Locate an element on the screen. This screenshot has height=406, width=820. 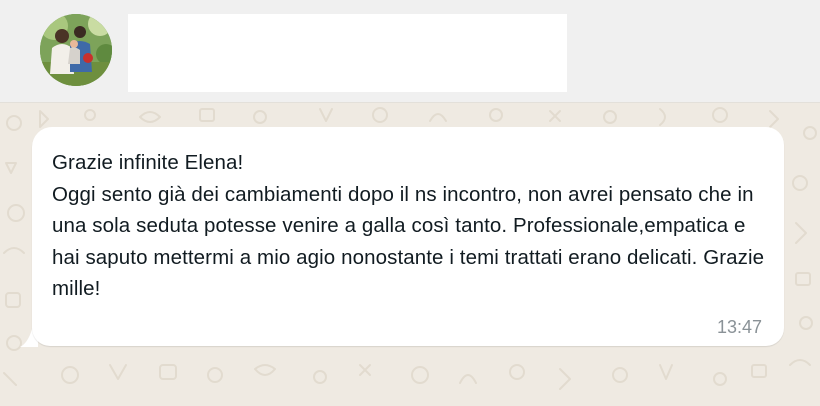
contact-photo-avatar-icon is located at coordinates (76, 50).